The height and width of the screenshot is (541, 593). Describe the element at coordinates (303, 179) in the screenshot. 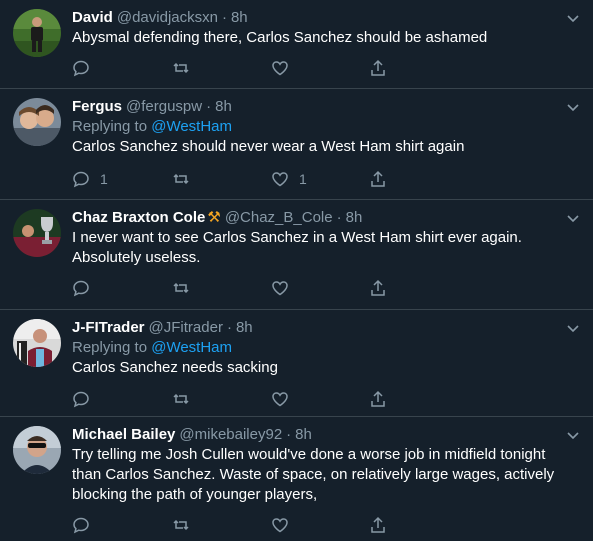

I see `like-count: 1` at that location.